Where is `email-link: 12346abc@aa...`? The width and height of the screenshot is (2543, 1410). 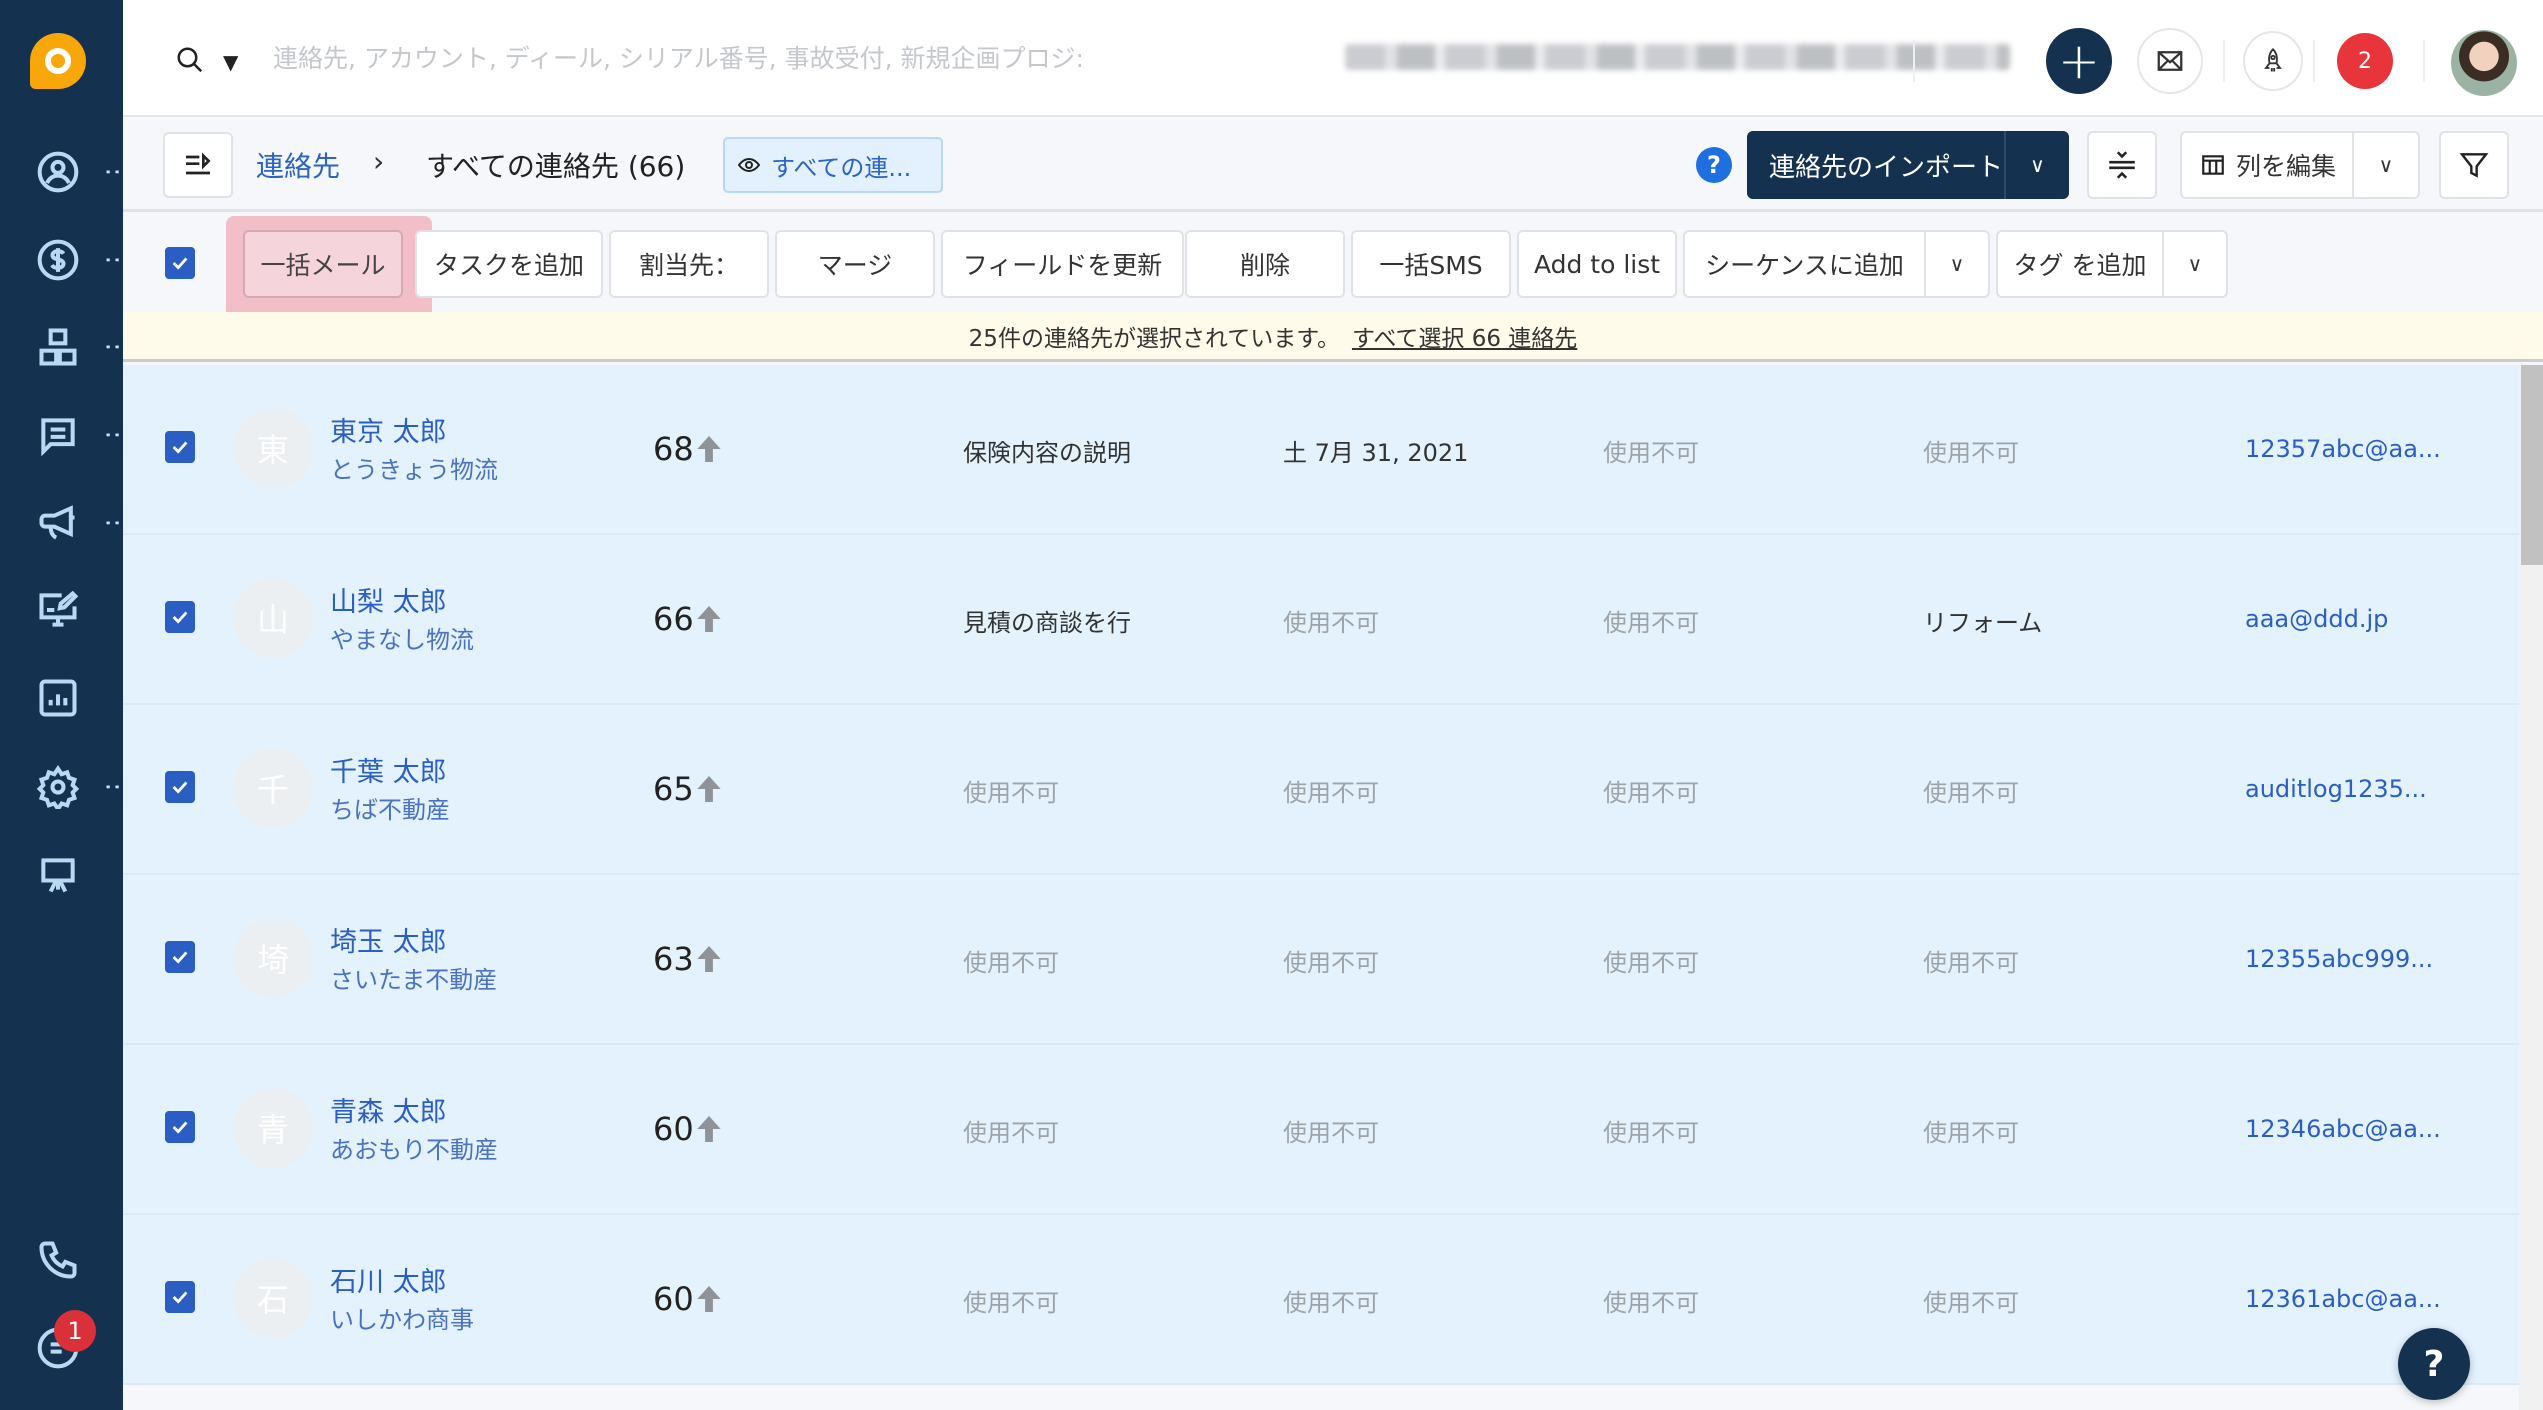
email-link: 12346abc@aa... is located at coordinates (2343, 1129).